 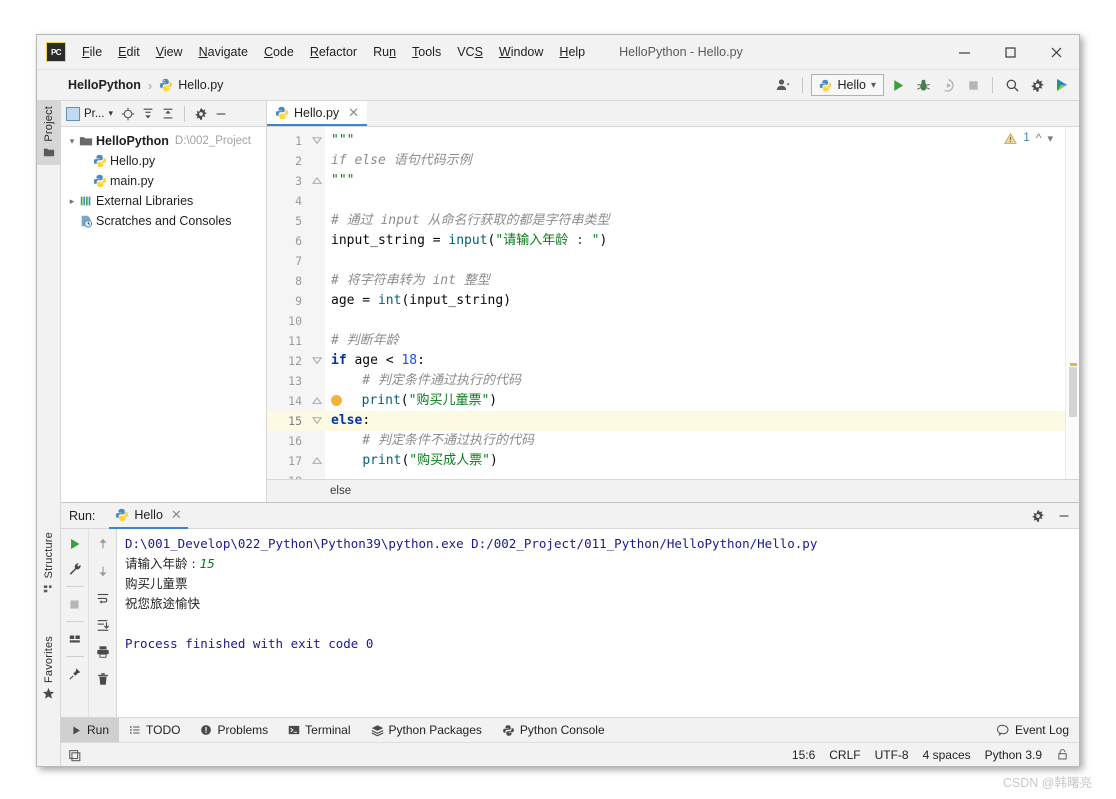 I want to click on event-log-button: Event Log, so click(x=1032, y=730).